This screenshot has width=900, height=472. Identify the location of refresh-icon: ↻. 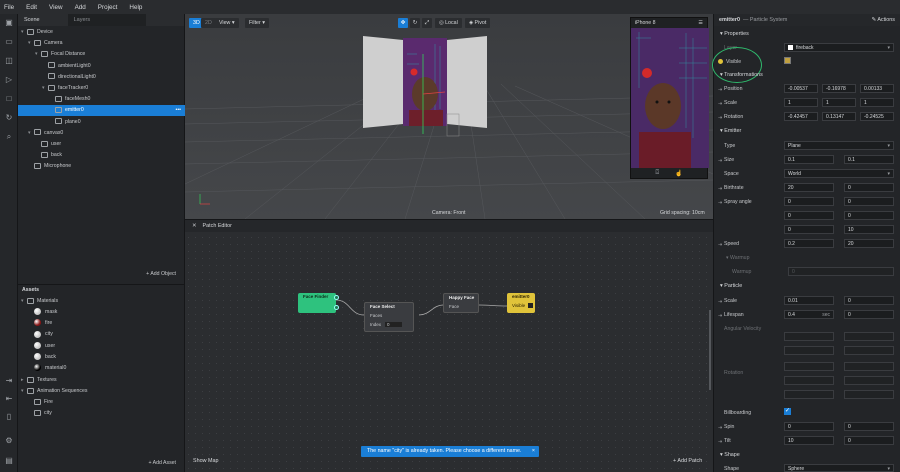
(9, 118).